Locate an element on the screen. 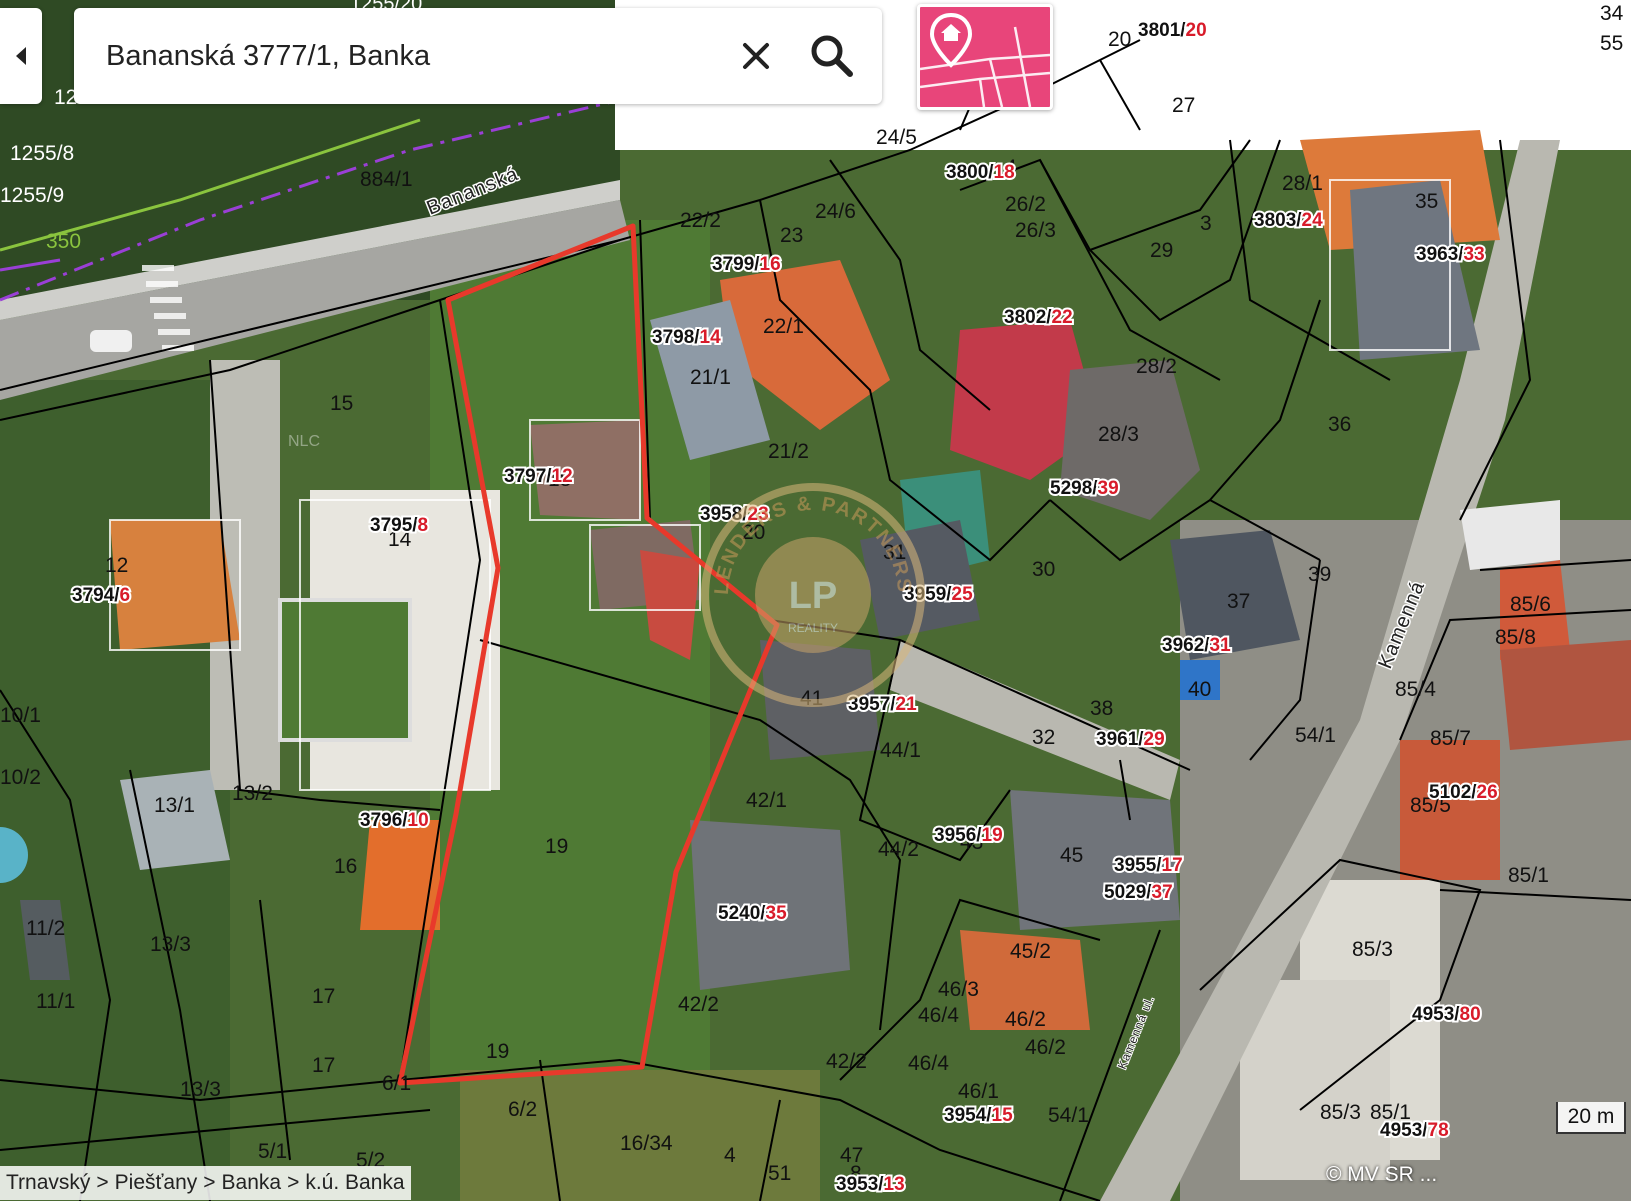 This screenshot has width=1631, height=1201. back-button is located at coordinates (21, 56).